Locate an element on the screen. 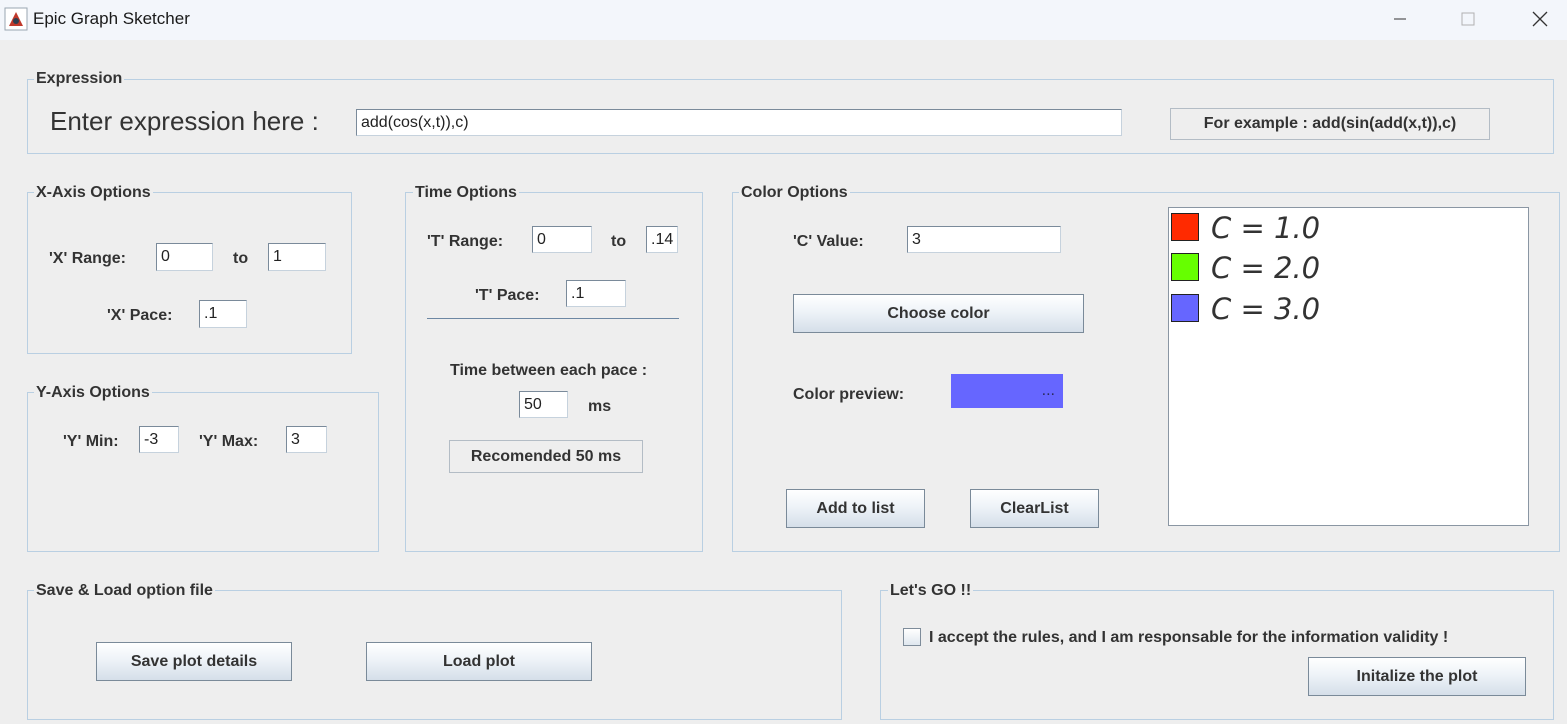 This screenshot has height=724, width=1567. c-value-input is located at coordinates (984, 239).